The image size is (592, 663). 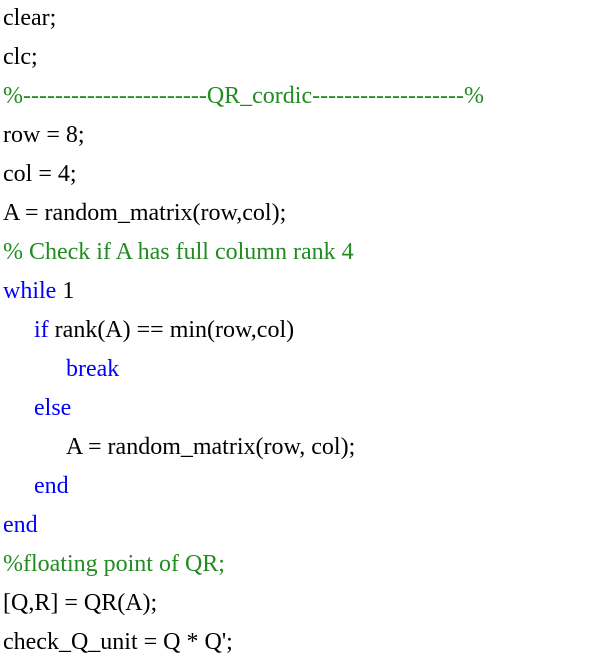 I want to click on code-line: clc;, so click(x=296, y=57).